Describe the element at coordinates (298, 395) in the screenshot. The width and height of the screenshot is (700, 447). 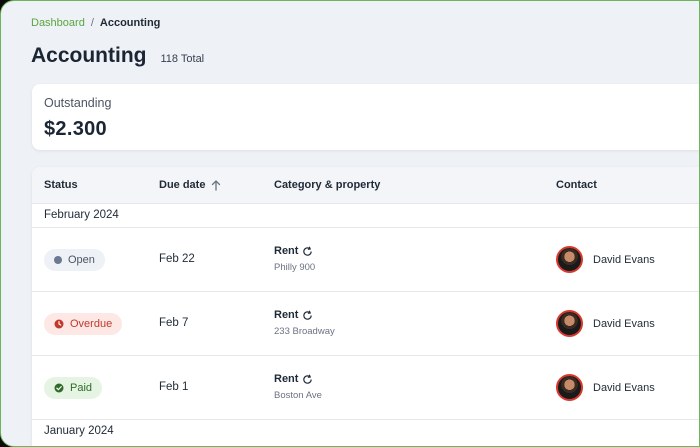
I see `property-label: Boston Ave` at that location.